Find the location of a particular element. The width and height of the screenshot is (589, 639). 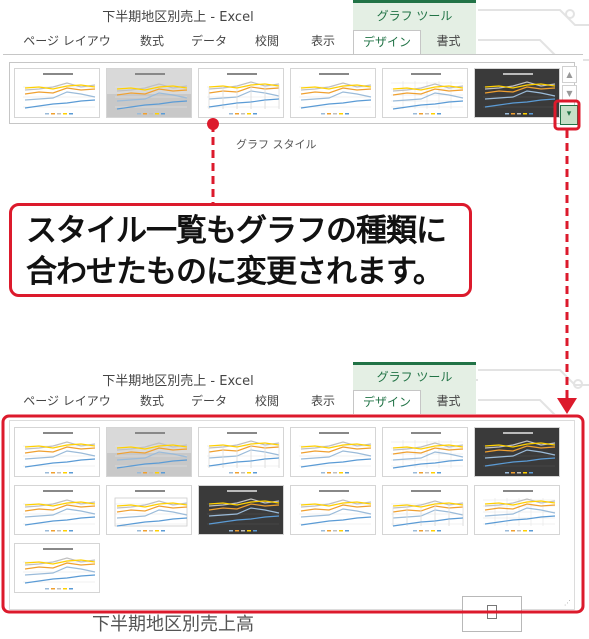

scroll-down-icon: ▼ is located at coordinates (569, 93).